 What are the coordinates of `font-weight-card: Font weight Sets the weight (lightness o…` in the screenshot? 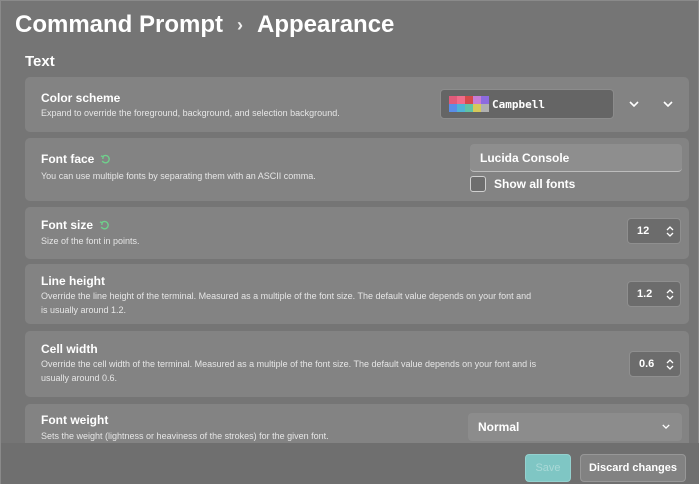 It's located at (357, 424).